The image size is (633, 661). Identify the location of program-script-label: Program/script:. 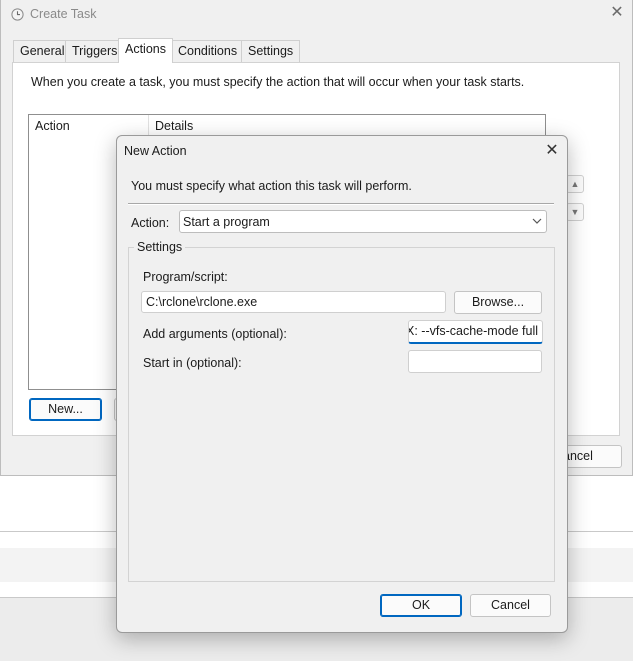
(185, 277).